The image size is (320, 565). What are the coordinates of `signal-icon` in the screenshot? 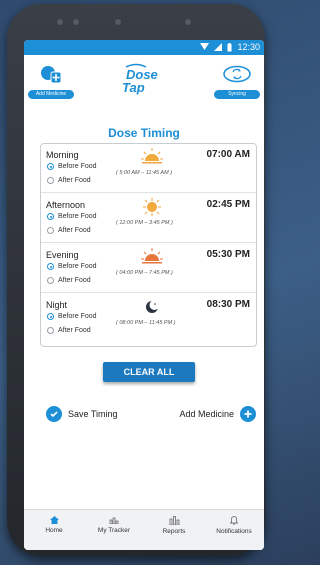 It's located at (218, 47).